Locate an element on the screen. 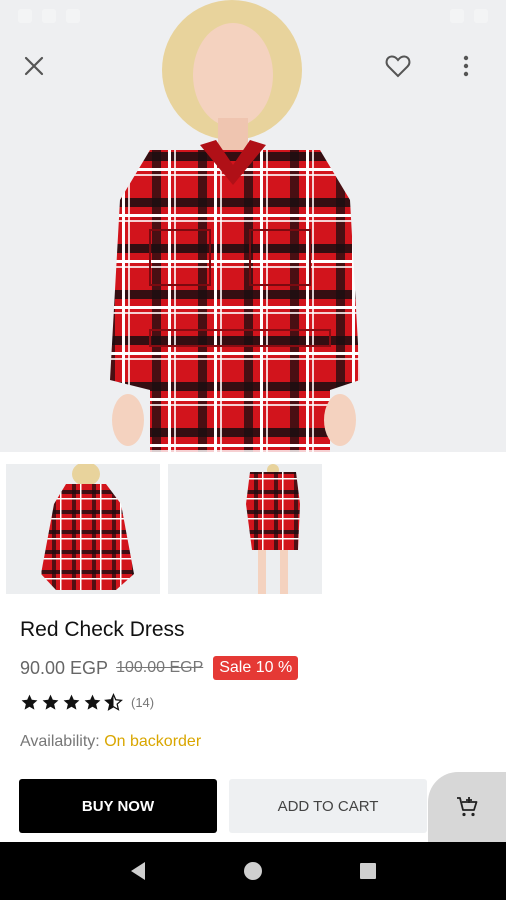  availability-value: On backorder is located at coordinates (153, 741).